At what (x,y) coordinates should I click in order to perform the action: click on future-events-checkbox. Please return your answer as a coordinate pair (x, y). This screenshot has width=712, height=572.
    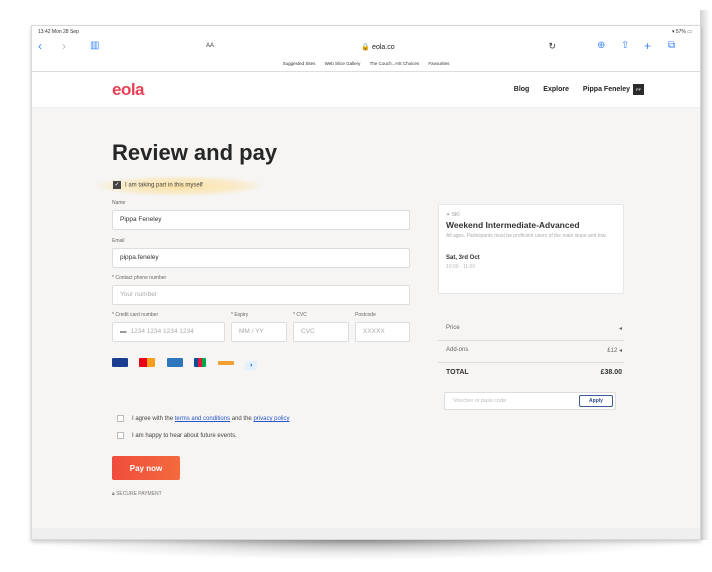
    Looking at the image, I should click on (120, 435).